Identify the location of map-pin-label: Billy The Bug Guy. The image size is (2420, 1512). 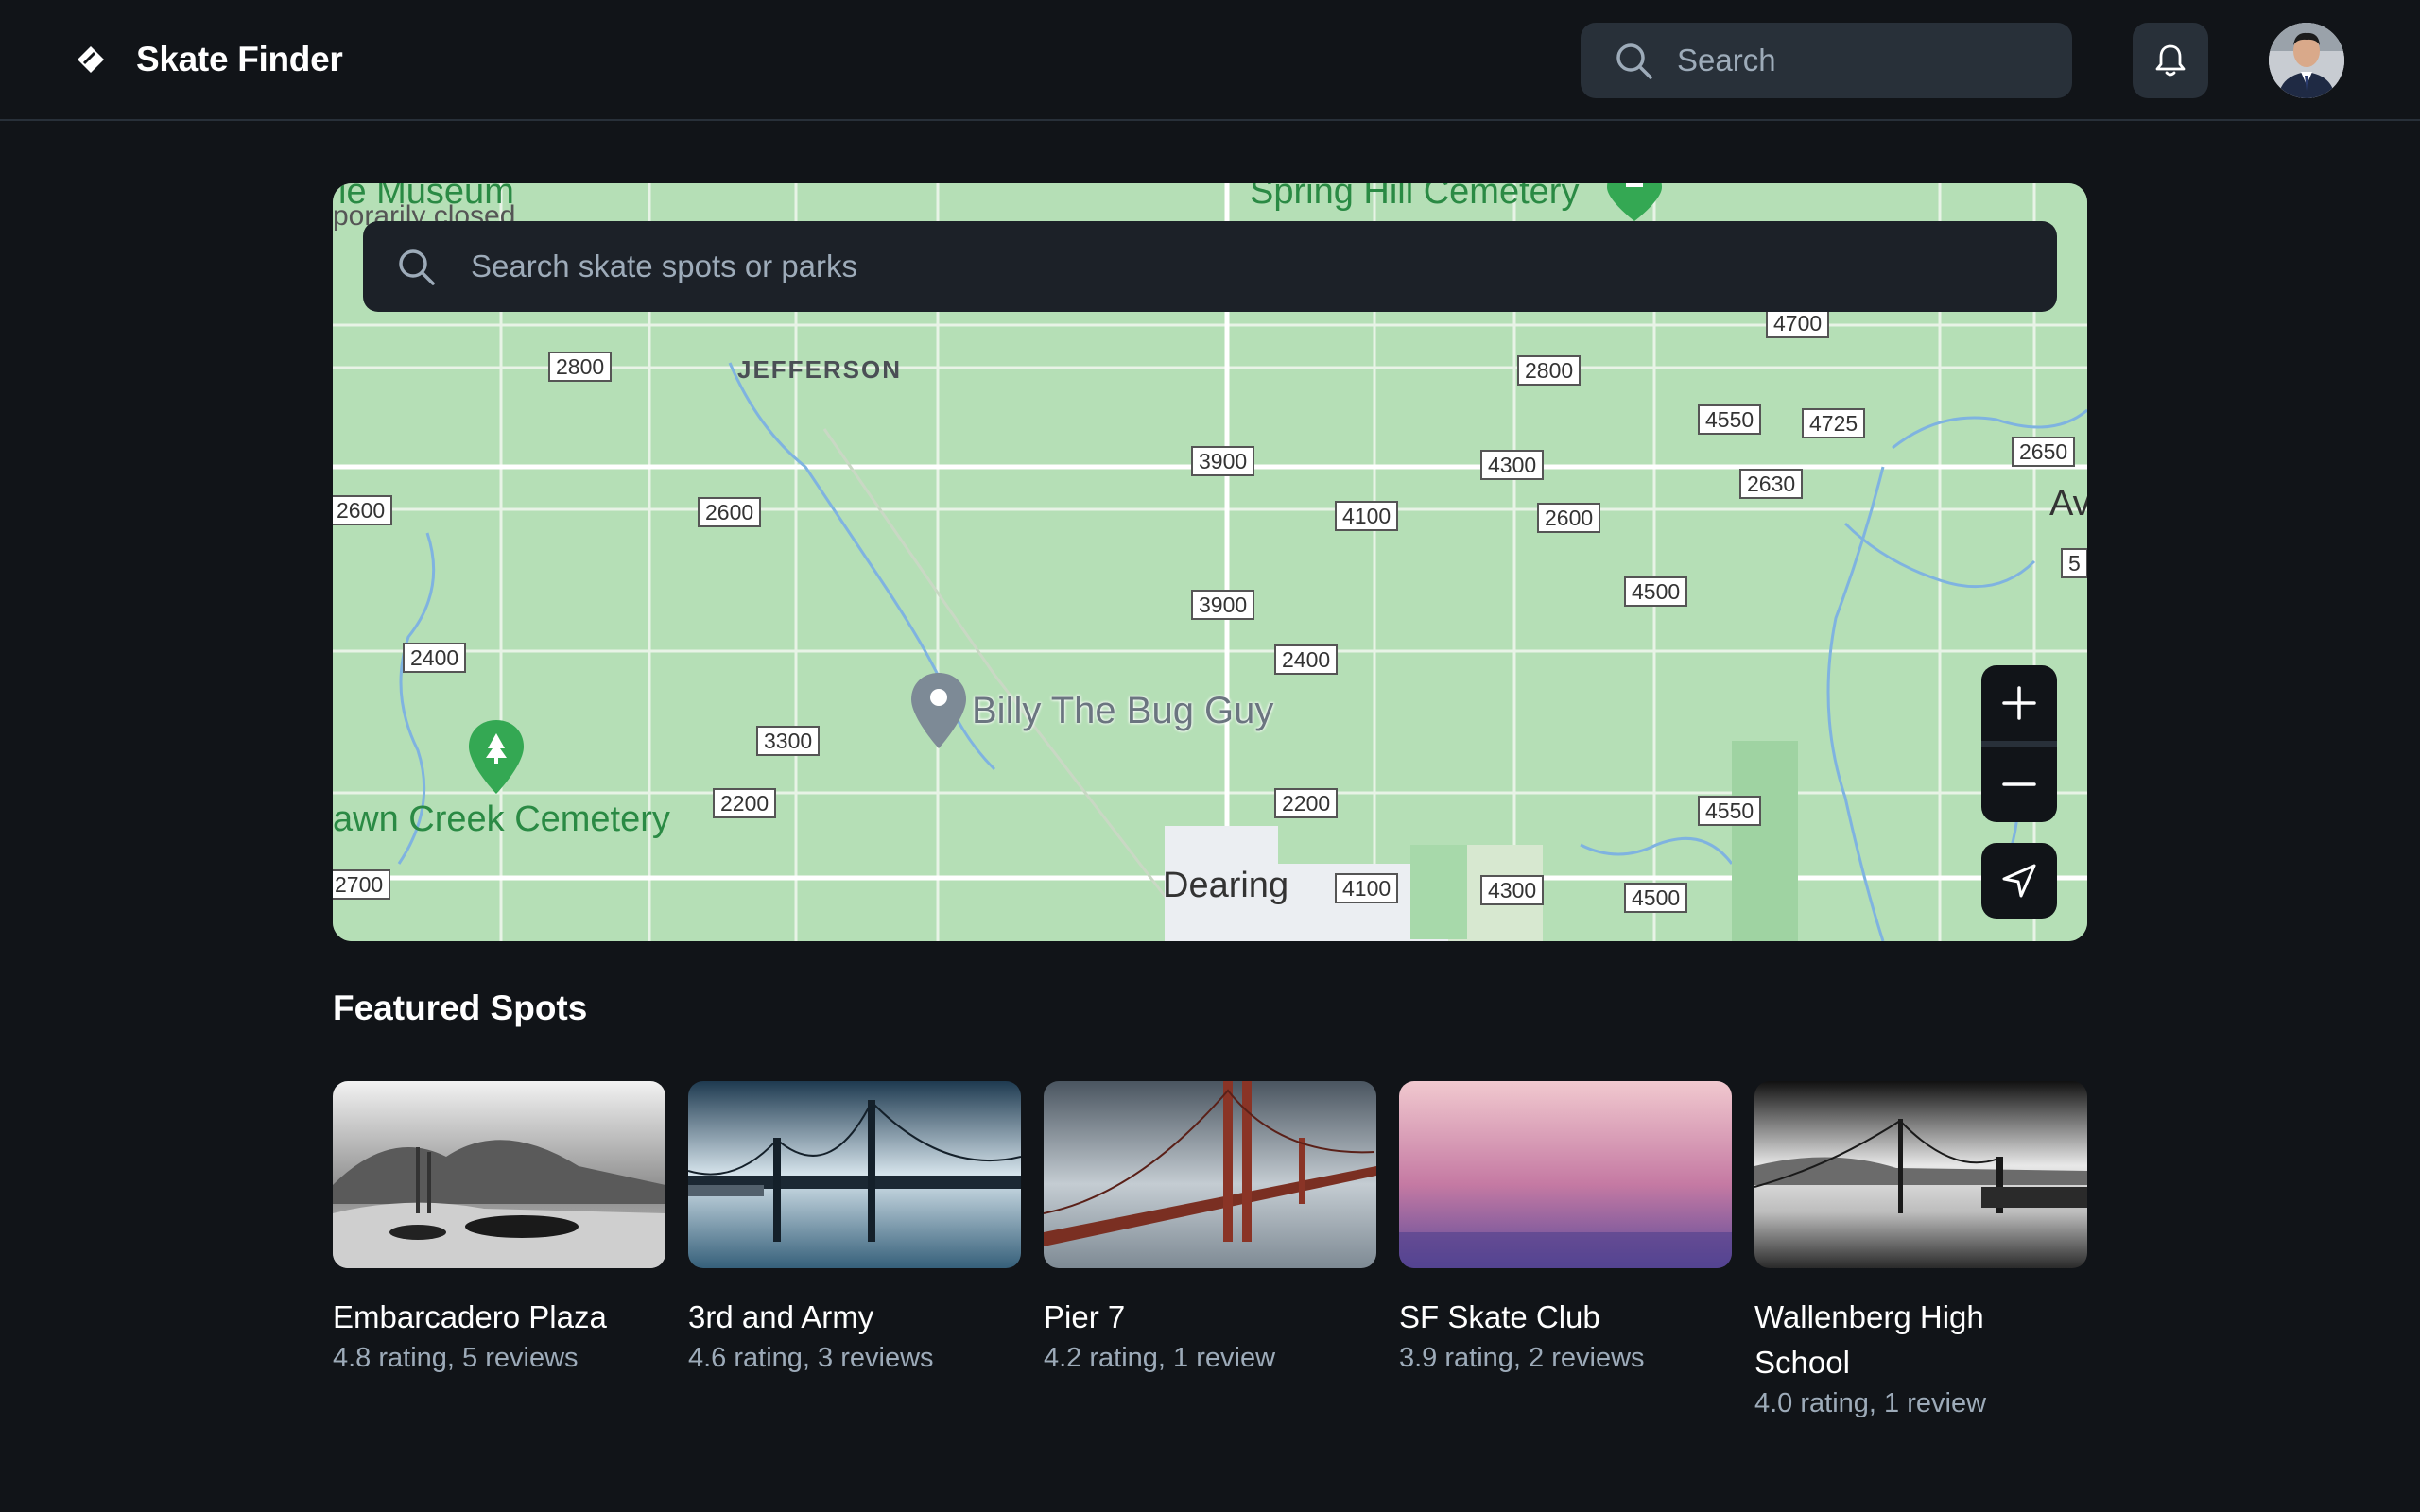
(1122, 711).